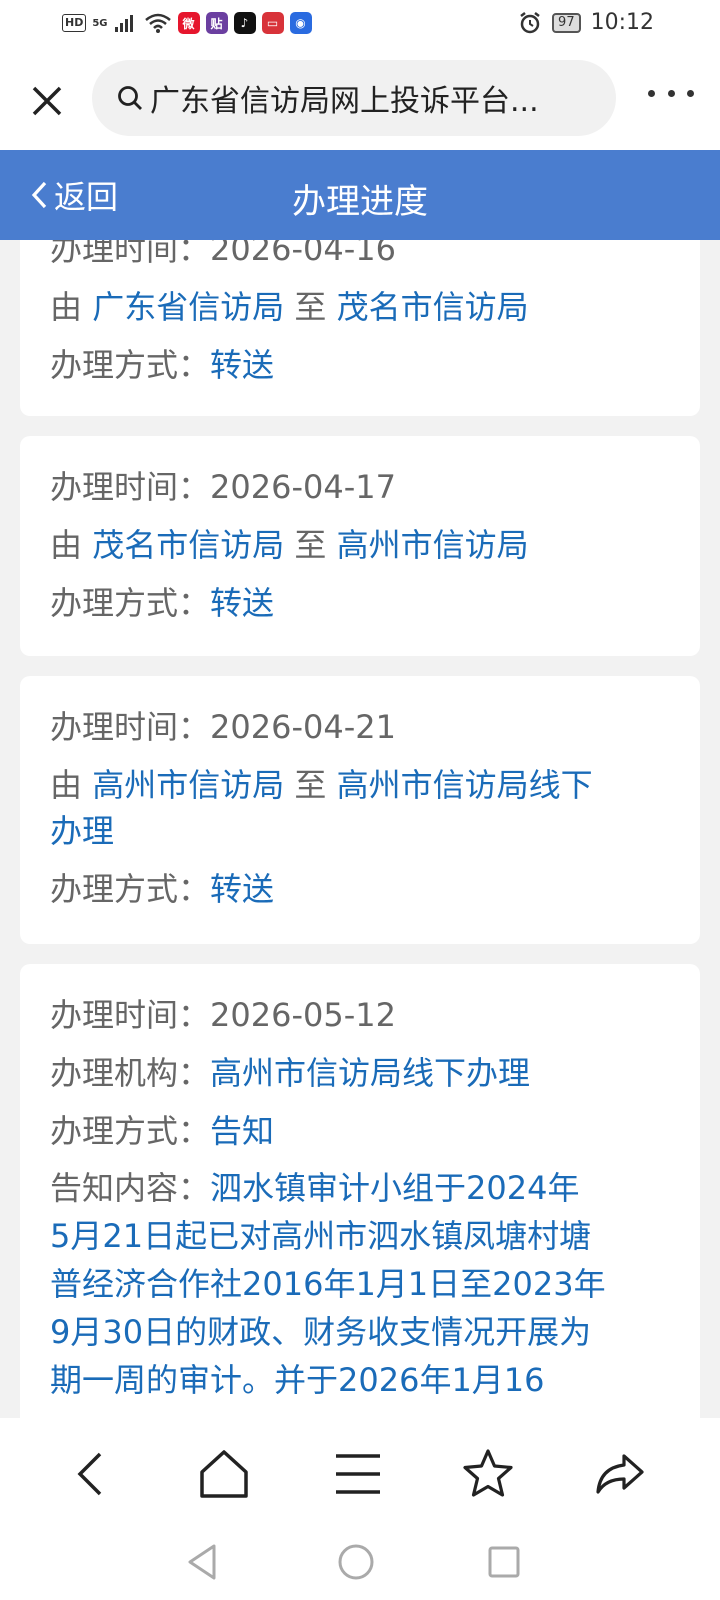 The height and width of the screenshot is (1600, 720). I want to click on system-nav-bar, so click(360, 1564).